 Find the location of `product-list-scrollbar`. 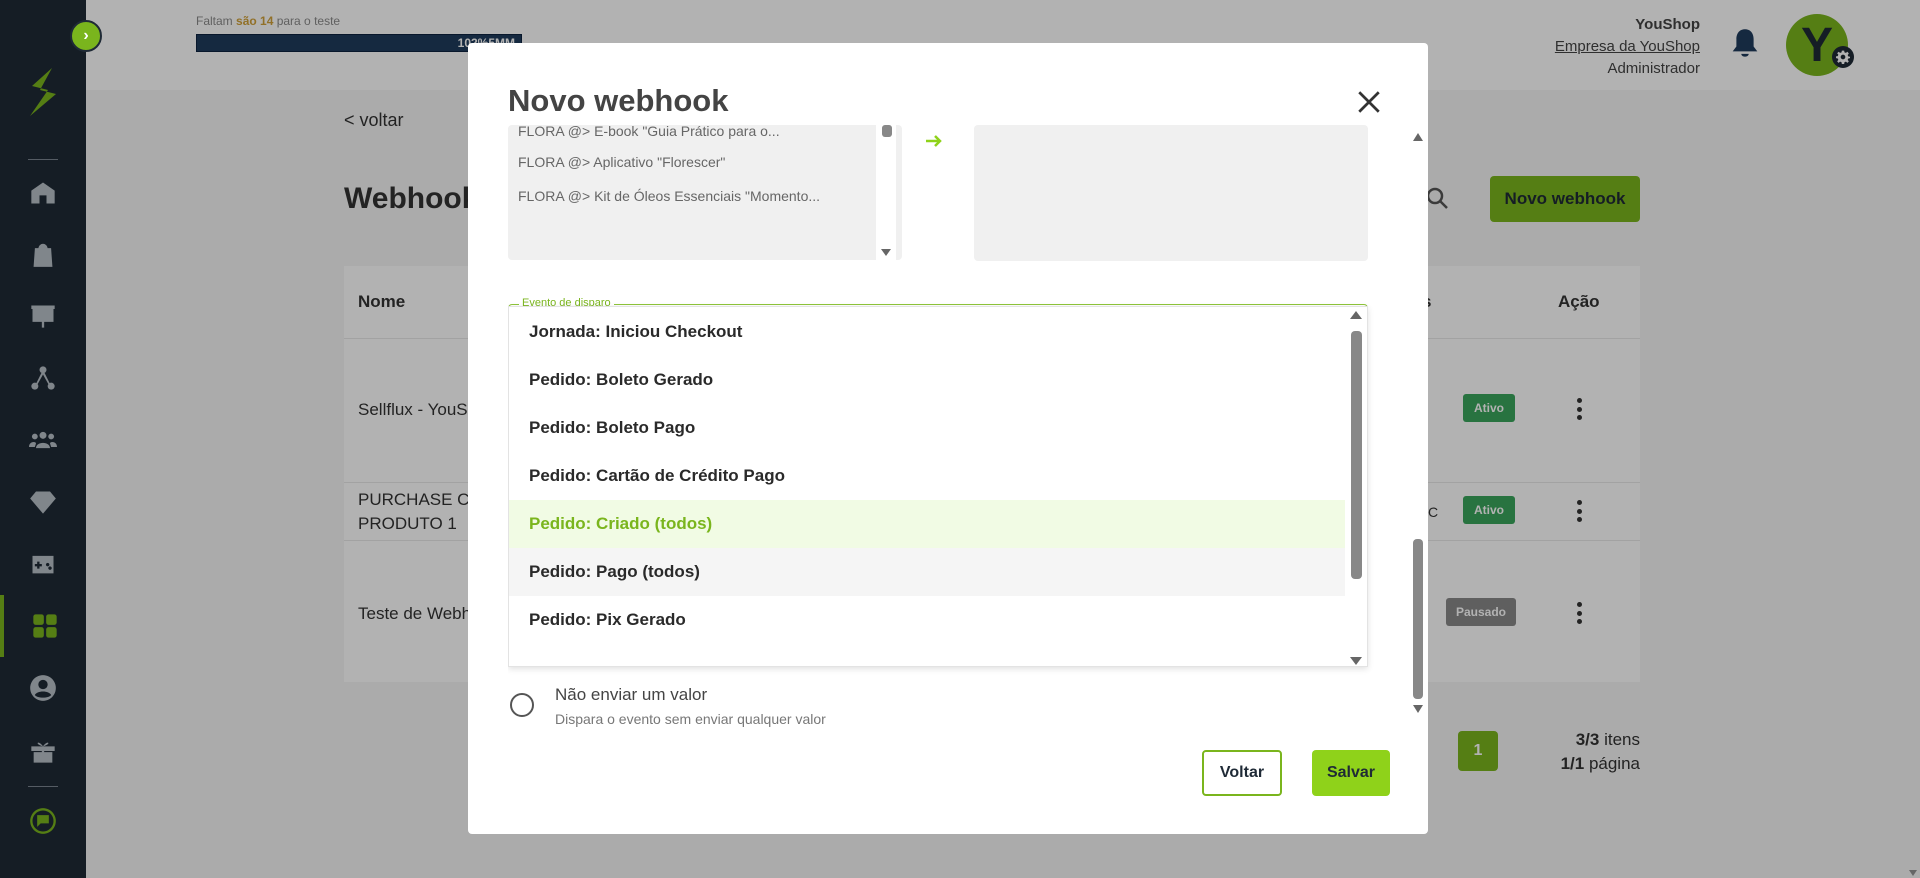

product-list-scrollbar is located at coordinates (886, 192).